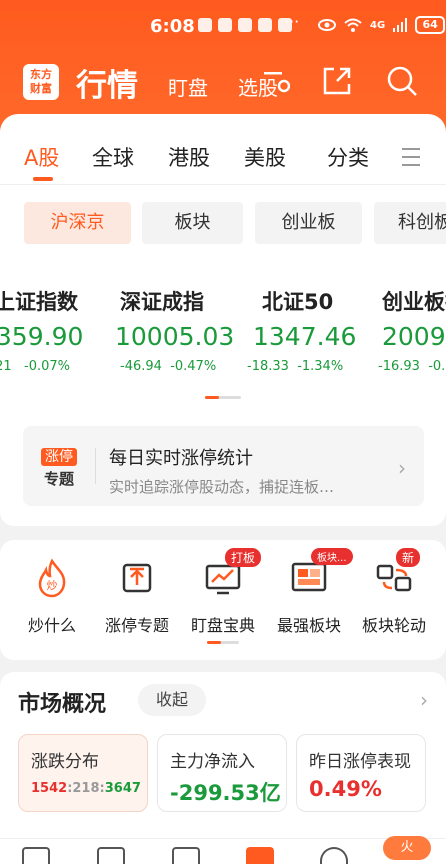 This screenshot has height=864, width=446. I want to click on index-item-bj50: 北证50 1347.46 -18.33 -1.34%, so click(301, 330).